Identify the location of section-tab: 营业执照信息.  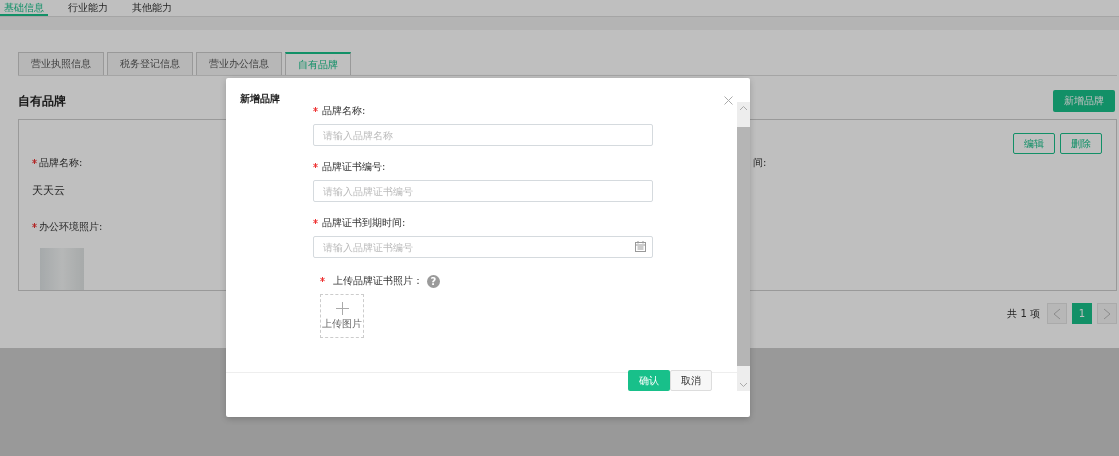
(61, 63).